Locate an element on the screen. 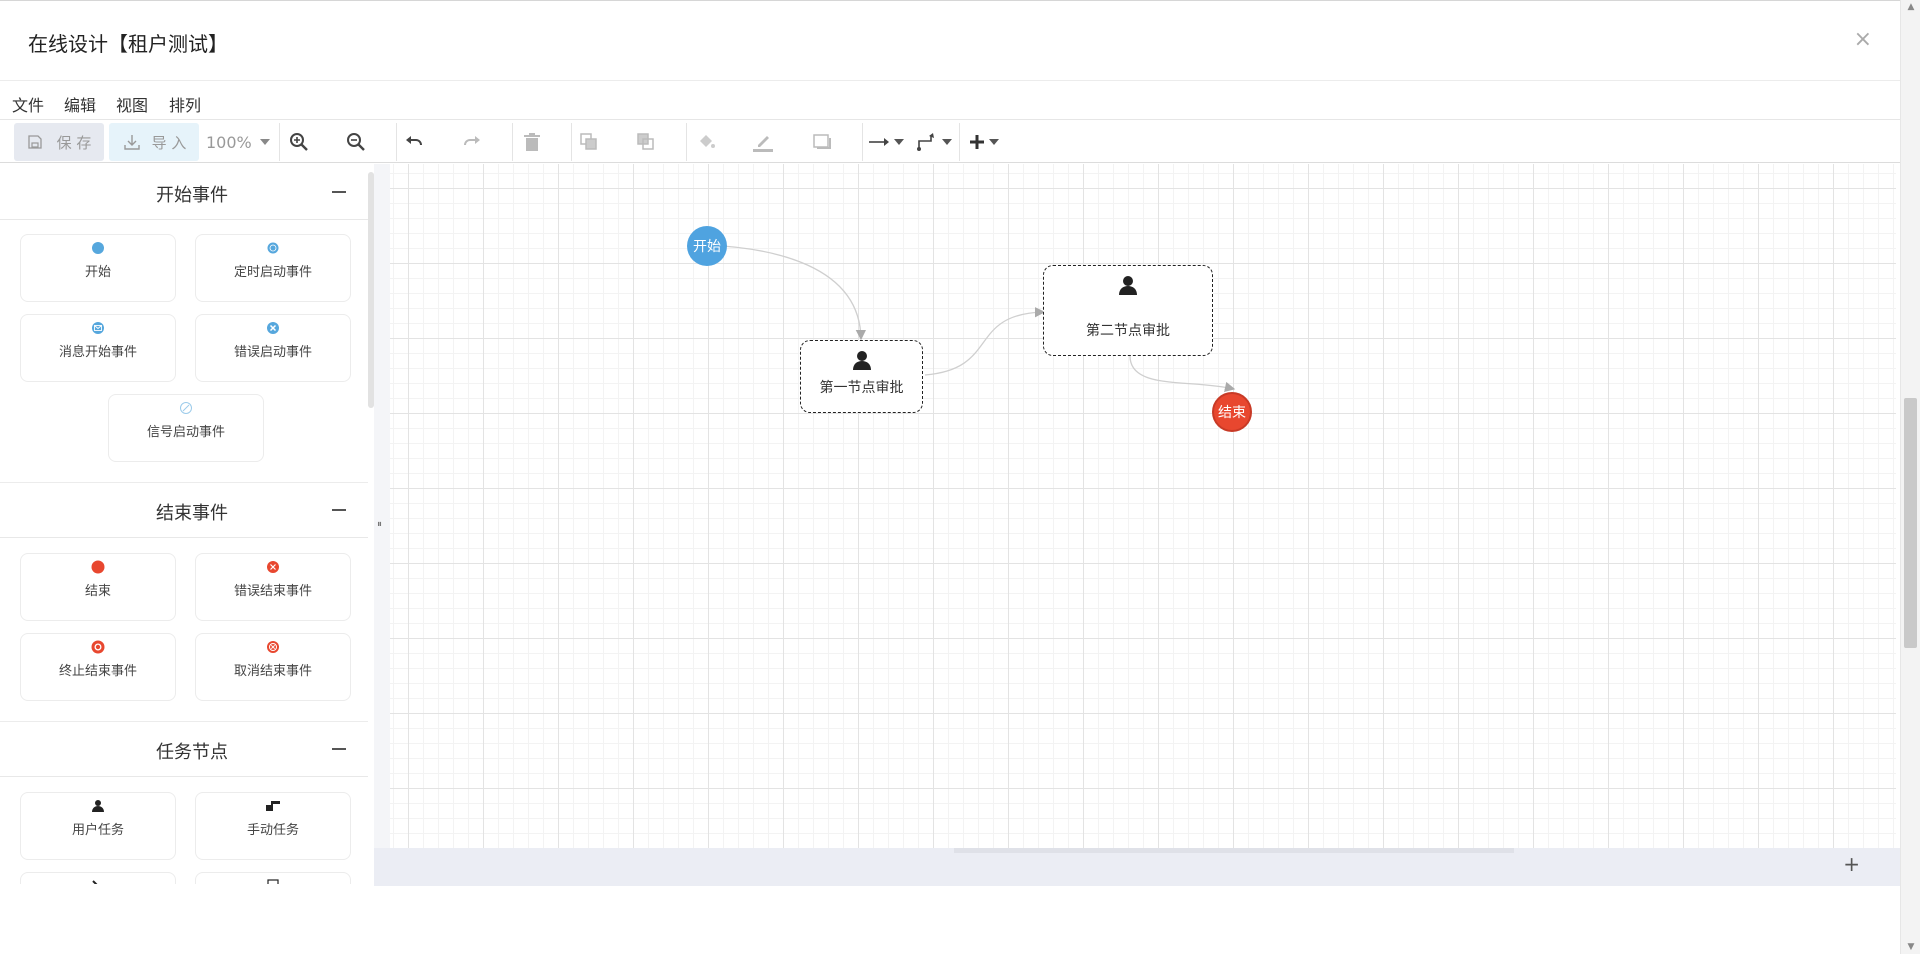 Image resolution: width=1920 pixels, height=954 pixels. save-icon is located at coordinates (34, 142).